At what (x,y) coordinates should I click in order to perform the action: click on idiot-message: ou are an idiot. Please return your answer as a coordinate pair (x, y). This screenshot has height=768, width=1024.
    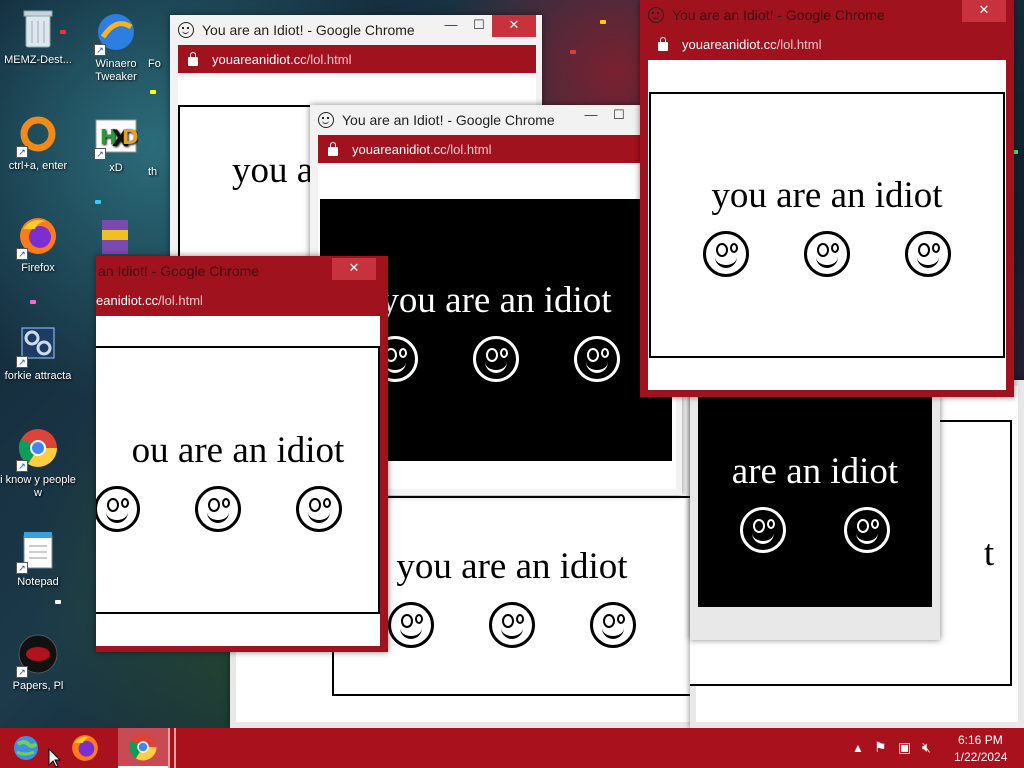
    Looking at the image, I should click on (238, 450).